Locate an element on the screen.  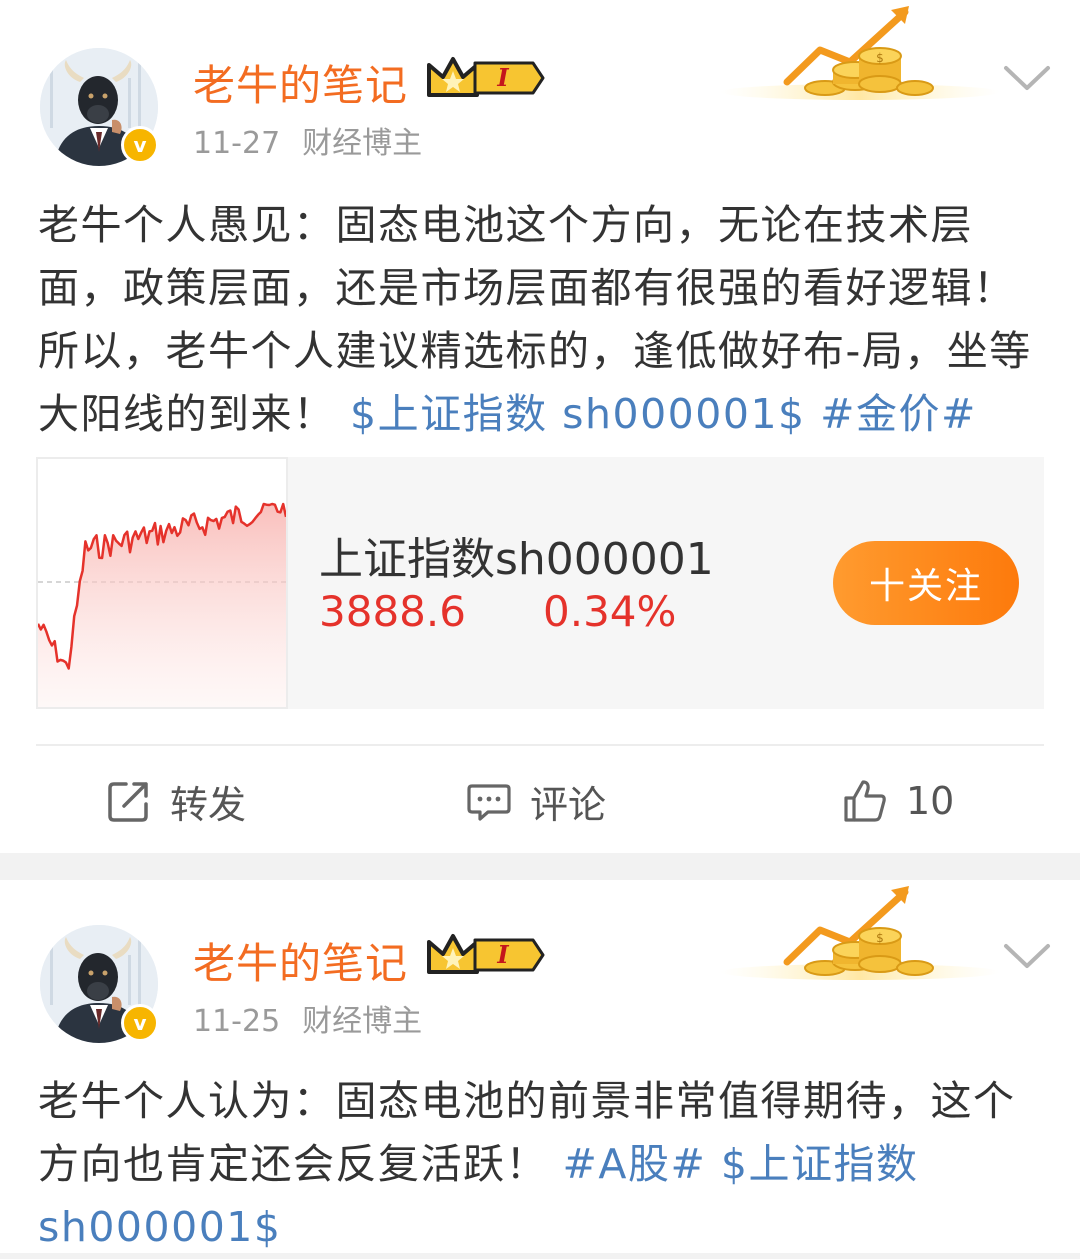
post-meta: 11-25 财经博主 is located at coordinates (307, 1018).